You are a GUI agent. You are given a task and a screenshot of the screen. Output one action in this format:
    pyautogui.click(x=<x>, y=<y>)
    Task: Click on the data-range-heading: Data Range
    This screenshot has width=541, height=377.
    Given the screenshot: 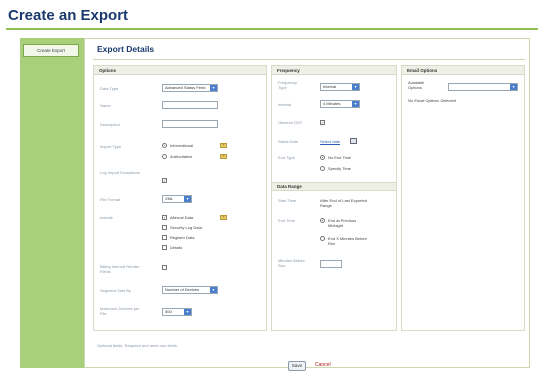 What is the action you would take?
    pyautogui.click(x=334, y=186)
    